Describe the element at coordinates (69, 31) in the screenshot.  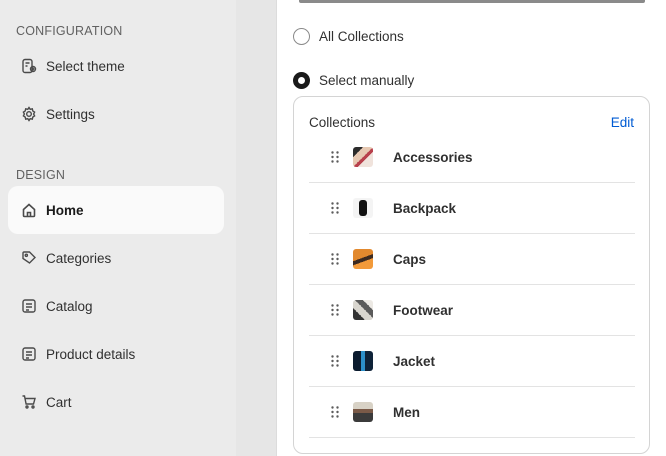
I see `section-title-configuration: CONFIGURATION` at that location.